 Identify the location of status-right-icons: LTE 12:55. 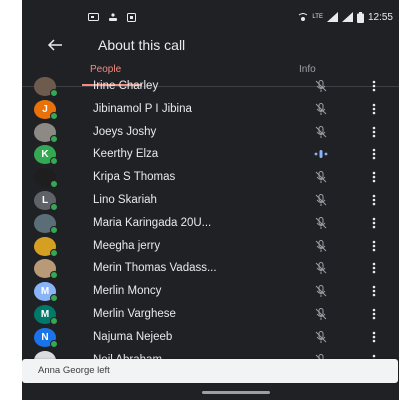
(345, 17).